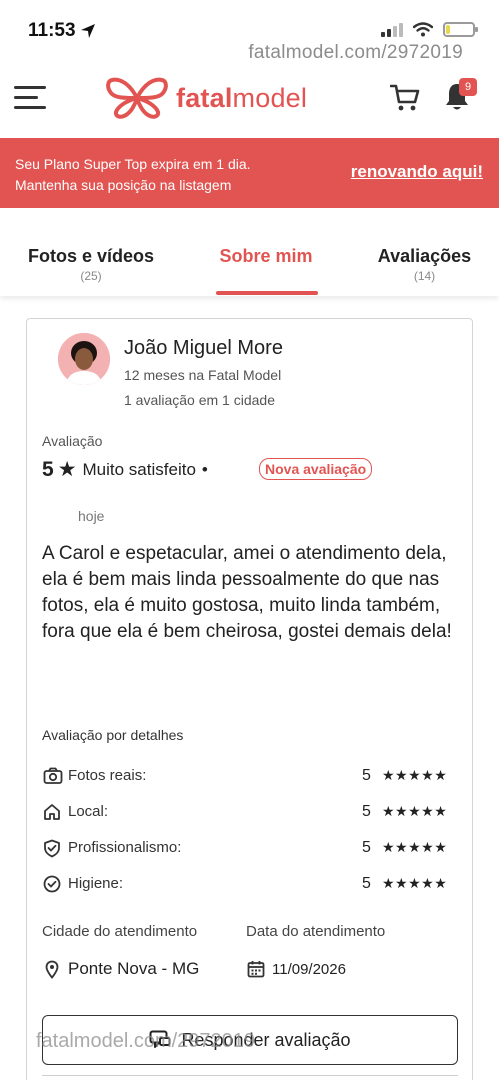 Image resolution: width=499 pixels, height=1080 pixels. Describe the element at coordinates (91, 516) in the screenshot. I see `review-date: hoje` at that location.